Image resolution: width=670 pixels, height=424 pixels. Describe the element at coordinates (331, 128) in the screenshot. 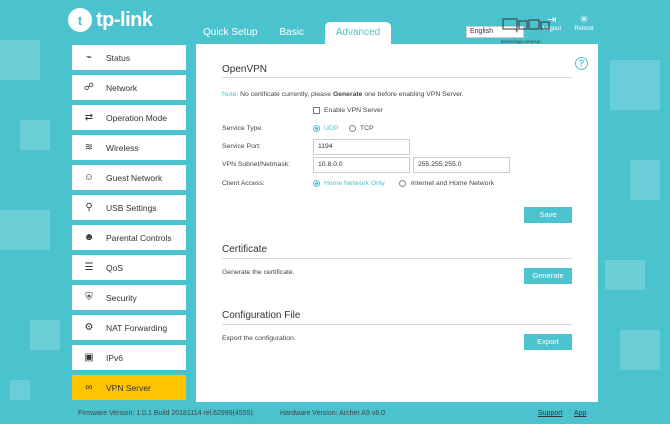

I see `service-type-udp-label: UDP` at that location.